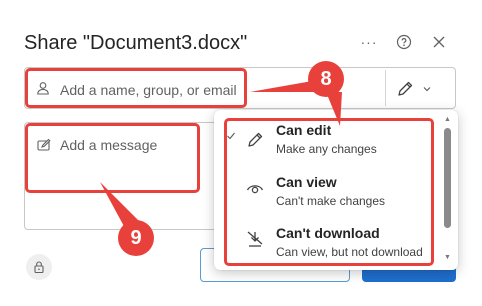  I want to click on annotation-badge-8: 8, so click(326, 79).